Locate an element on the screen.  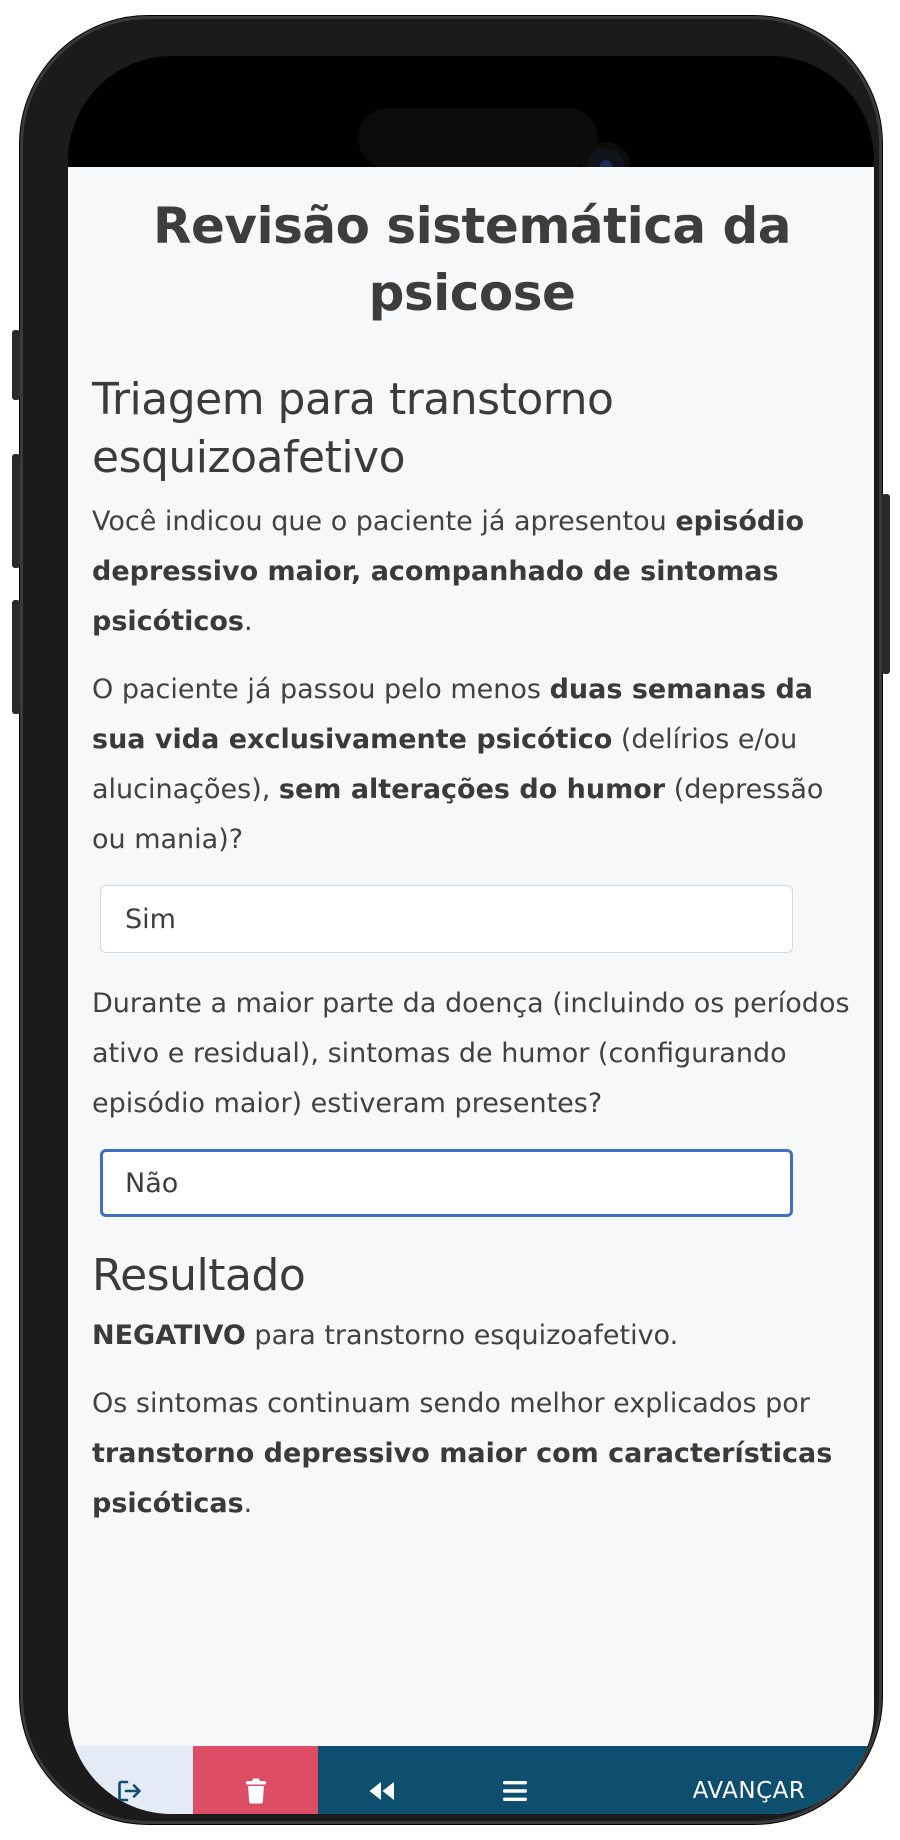
result-status: NEGATIVO is located at coordinates (169, 1335).